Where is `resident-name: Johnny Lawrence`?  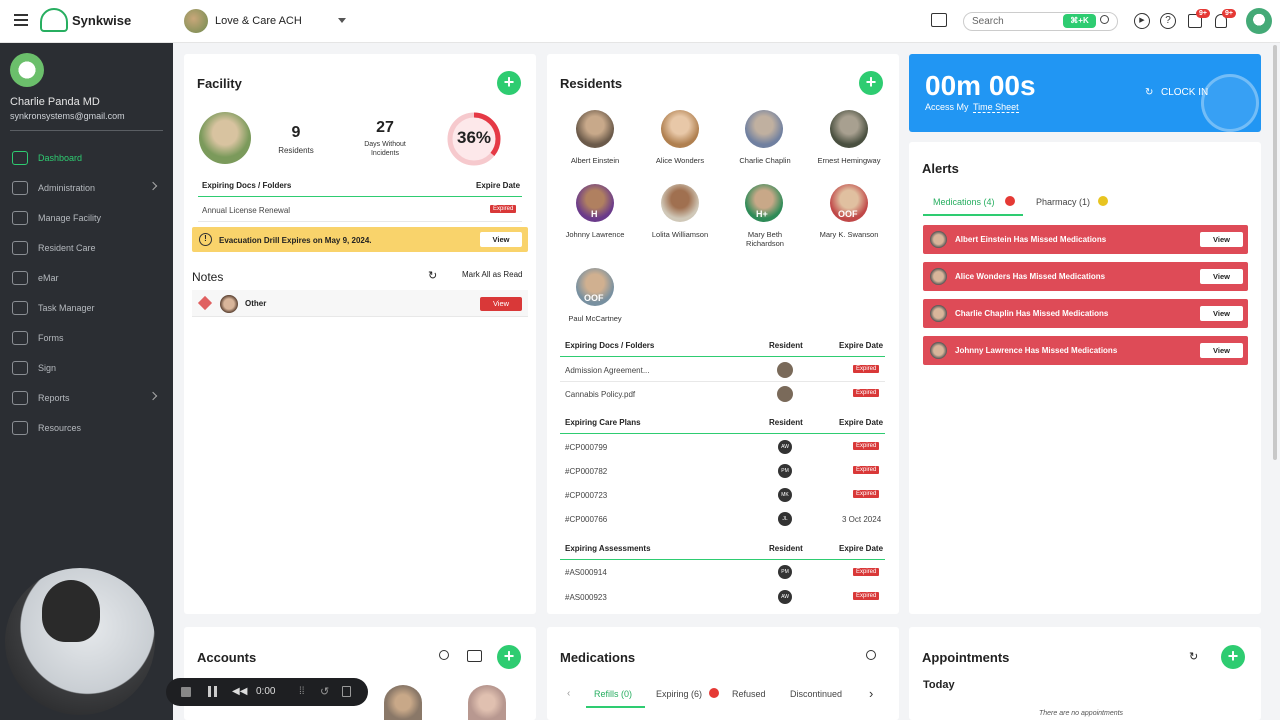 resident-name: Johnny Lawrence is located at coordinates (595, 234).